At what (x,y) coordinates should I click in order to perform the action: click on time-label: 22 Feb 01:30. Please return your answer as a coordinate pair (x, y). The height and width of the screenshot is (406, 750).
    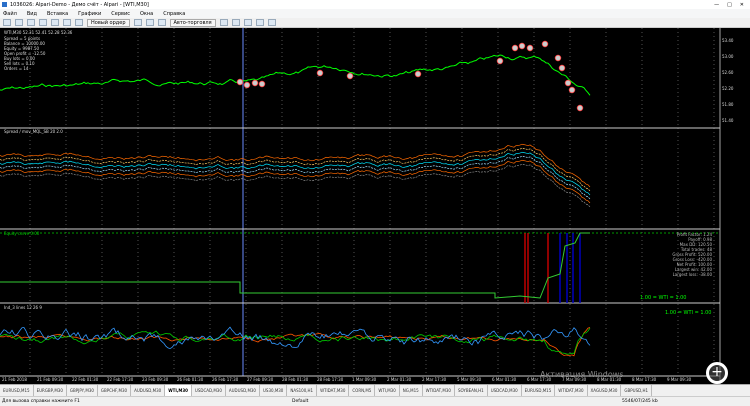
    Looking at the image, I should click on (85, 379).